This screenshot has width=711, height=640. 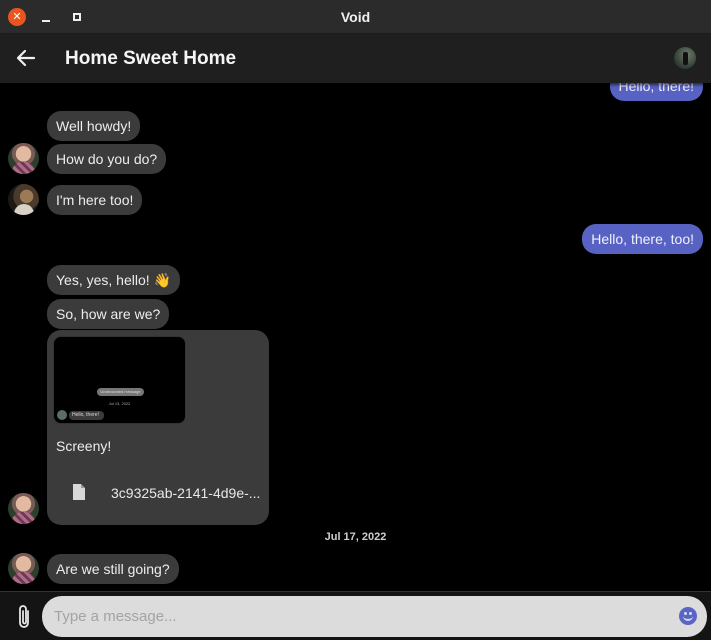 I want to click on message-bubble: Well howdy!, so click(x=94, y=126).